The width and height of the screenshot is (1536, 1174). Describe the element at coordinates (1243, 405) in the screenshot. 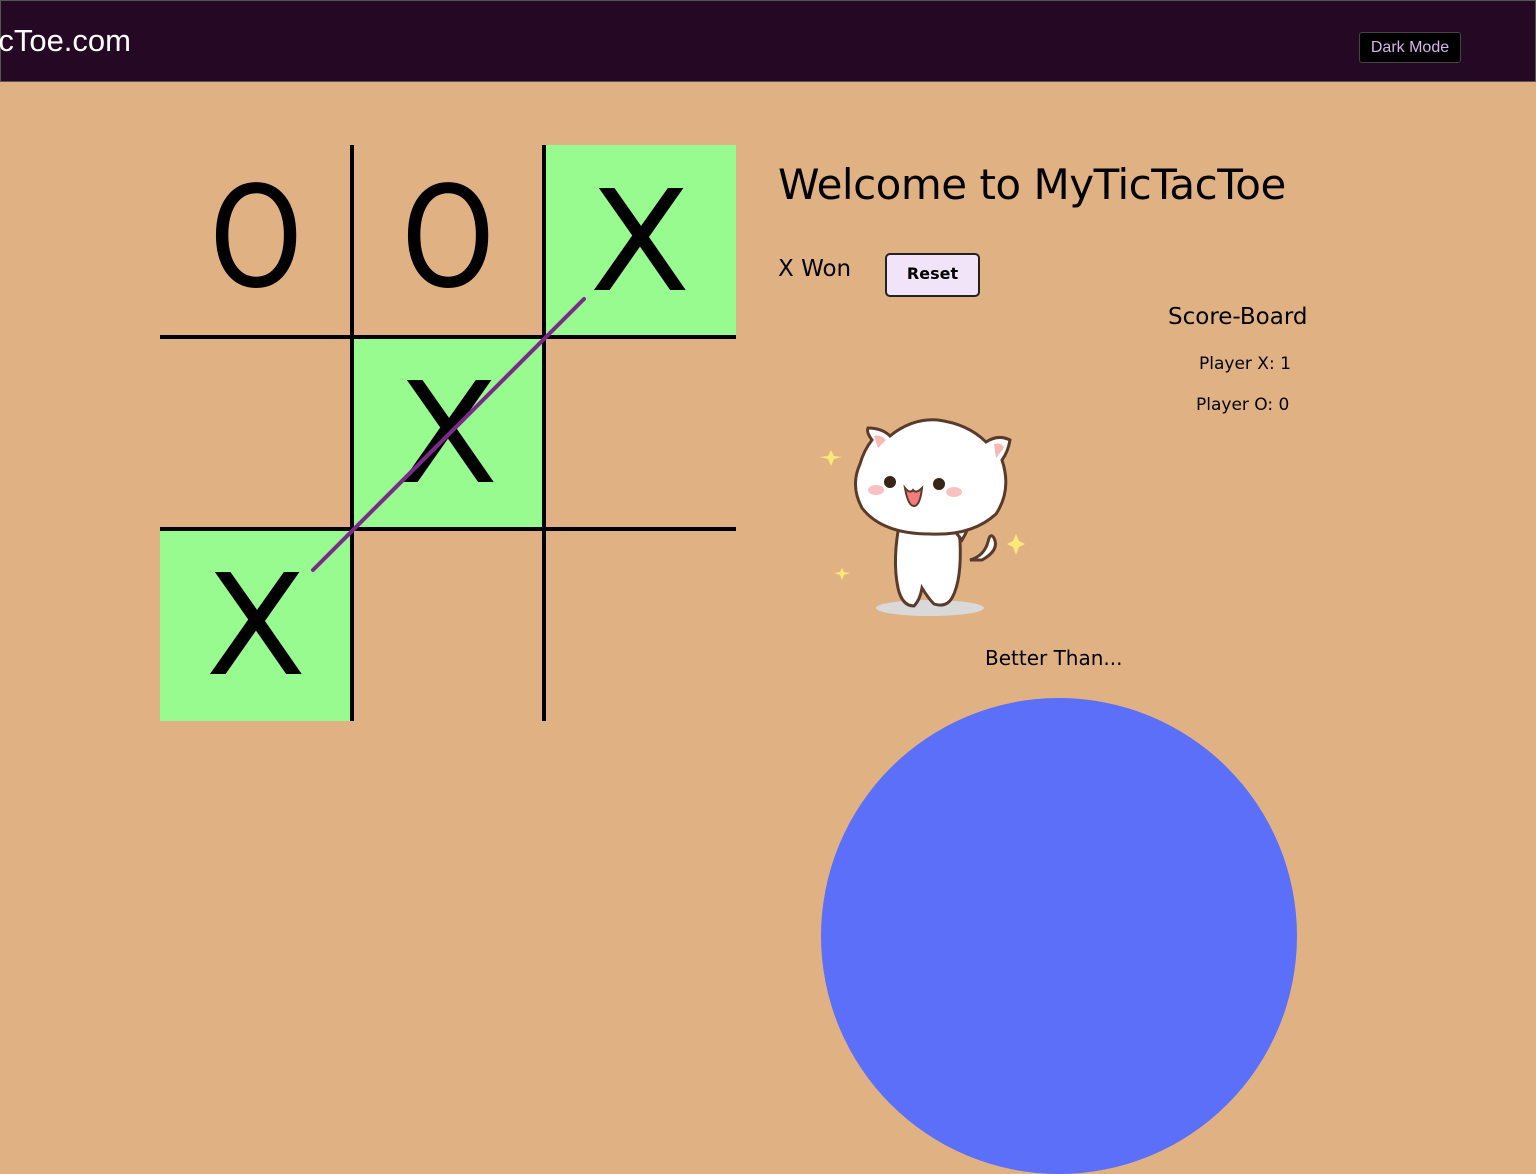

I see `score-player-o: Player O: 0` at that location.